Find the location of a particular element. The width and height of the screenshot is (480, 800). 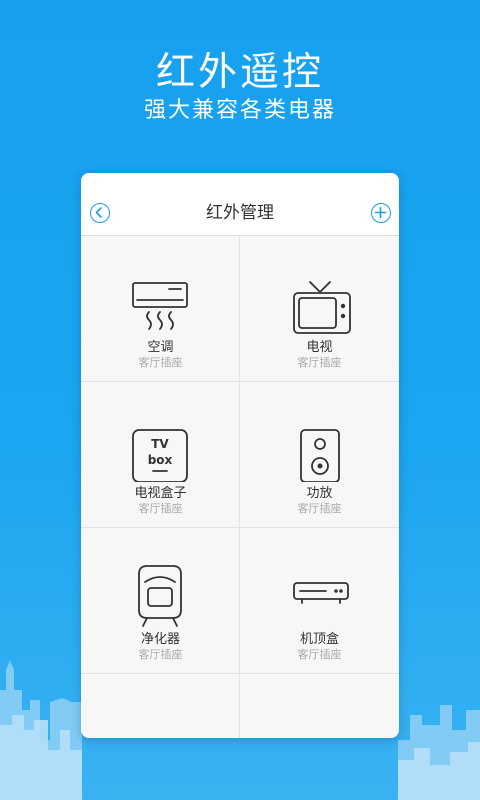

speaker-icon is located at coordinates (320, 455).